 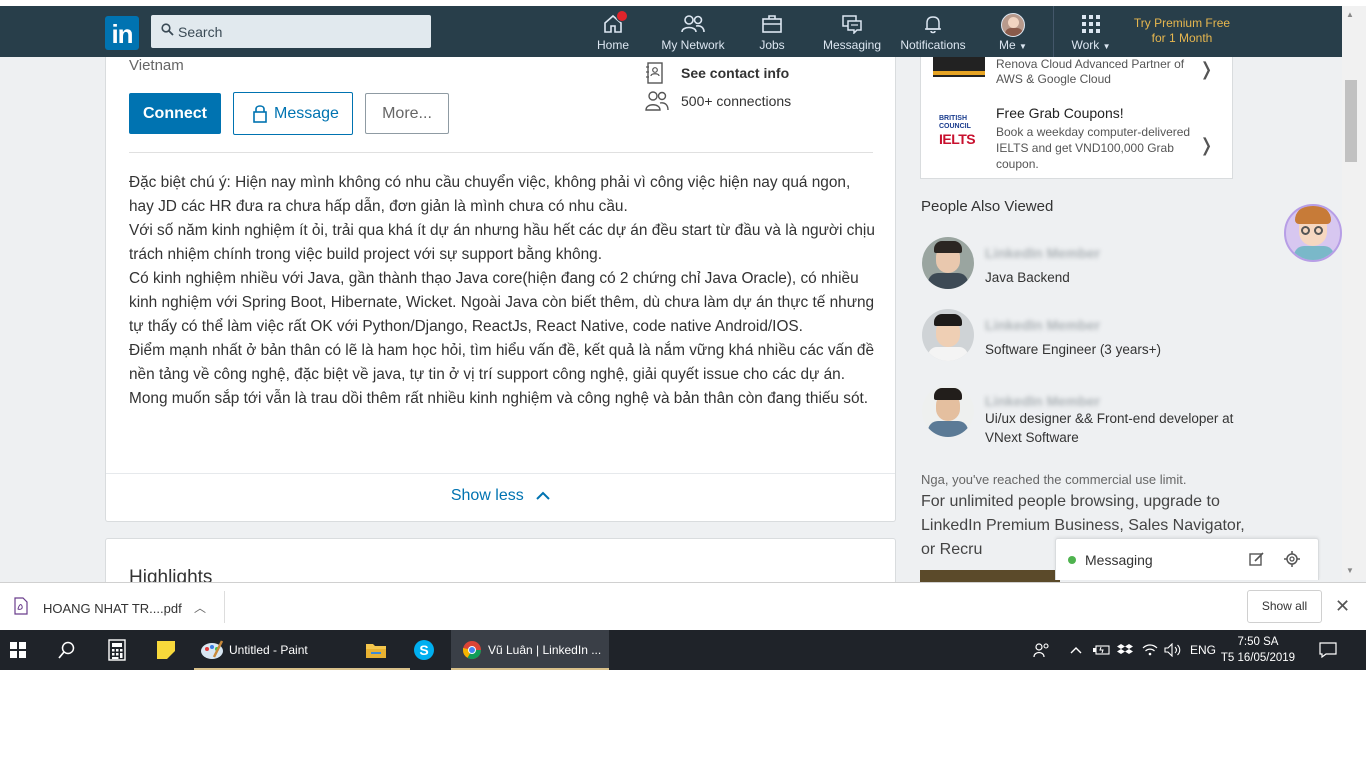 What do you see at coordinates (1085, 45) in the screenshot?
I see `nav-work-text: Work` at bounding box center [1085, 45].